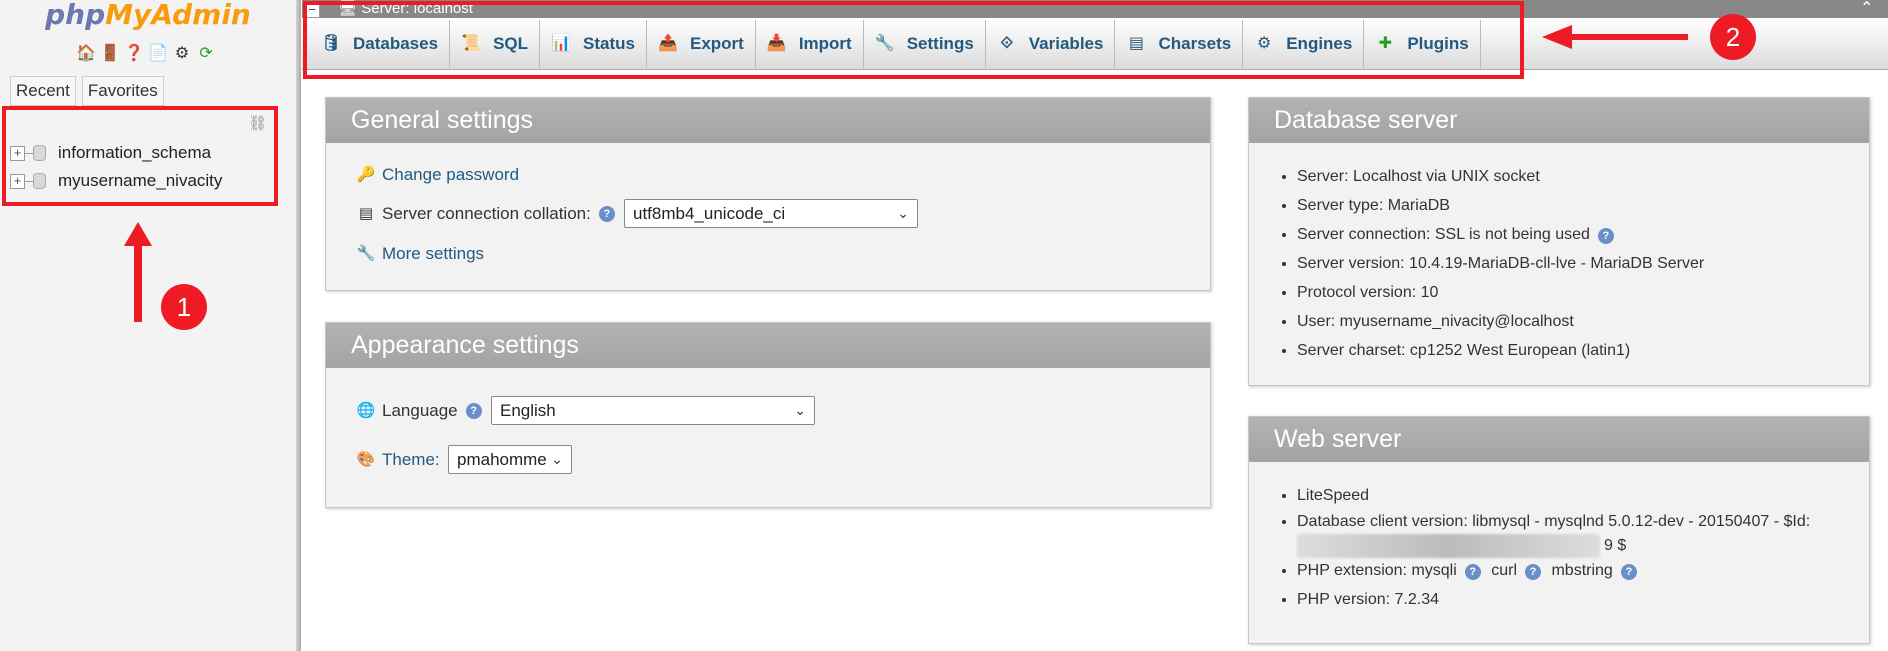 This screenshot has width=1888, height=651. What do you see at coordinates (148, 15) in the screenshot?
I see `phpmyadmin-logo: phpMyAdmin` at bounding box center [148, 15].